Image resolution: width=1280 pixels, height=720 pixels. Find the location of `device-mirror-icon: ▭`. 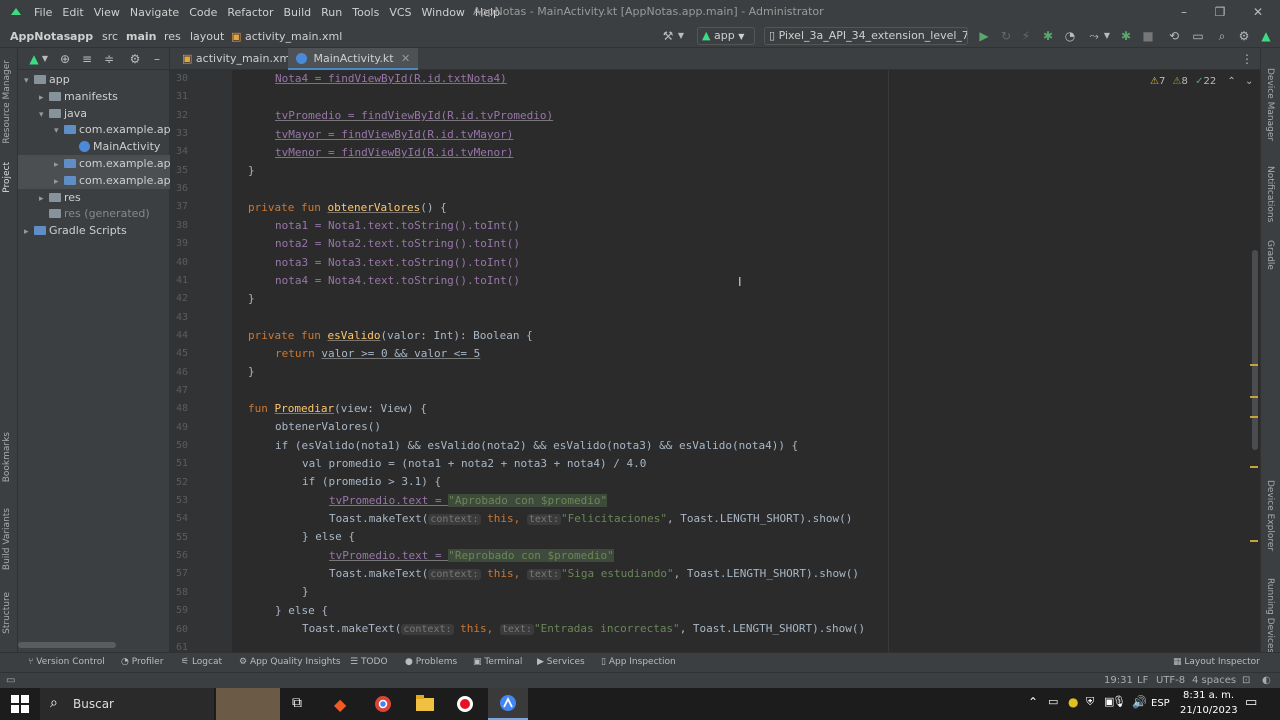

device-mirror-icon: ▭ is located at coordinates (1198, 36).